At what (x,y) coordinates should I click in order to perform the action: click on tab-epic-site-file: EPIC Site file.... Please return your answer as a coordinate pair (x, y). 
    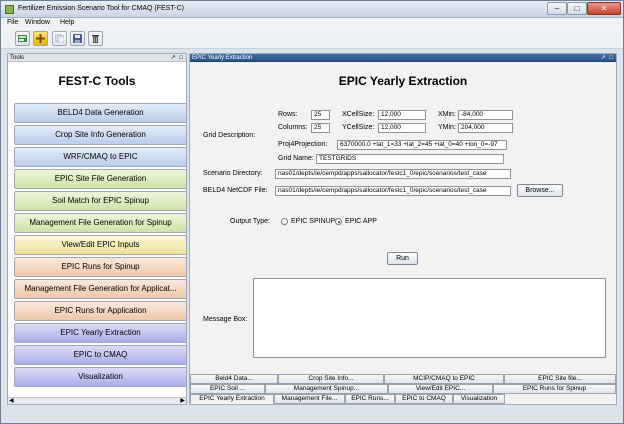
    Looking at the image, I should click on (560, 379).